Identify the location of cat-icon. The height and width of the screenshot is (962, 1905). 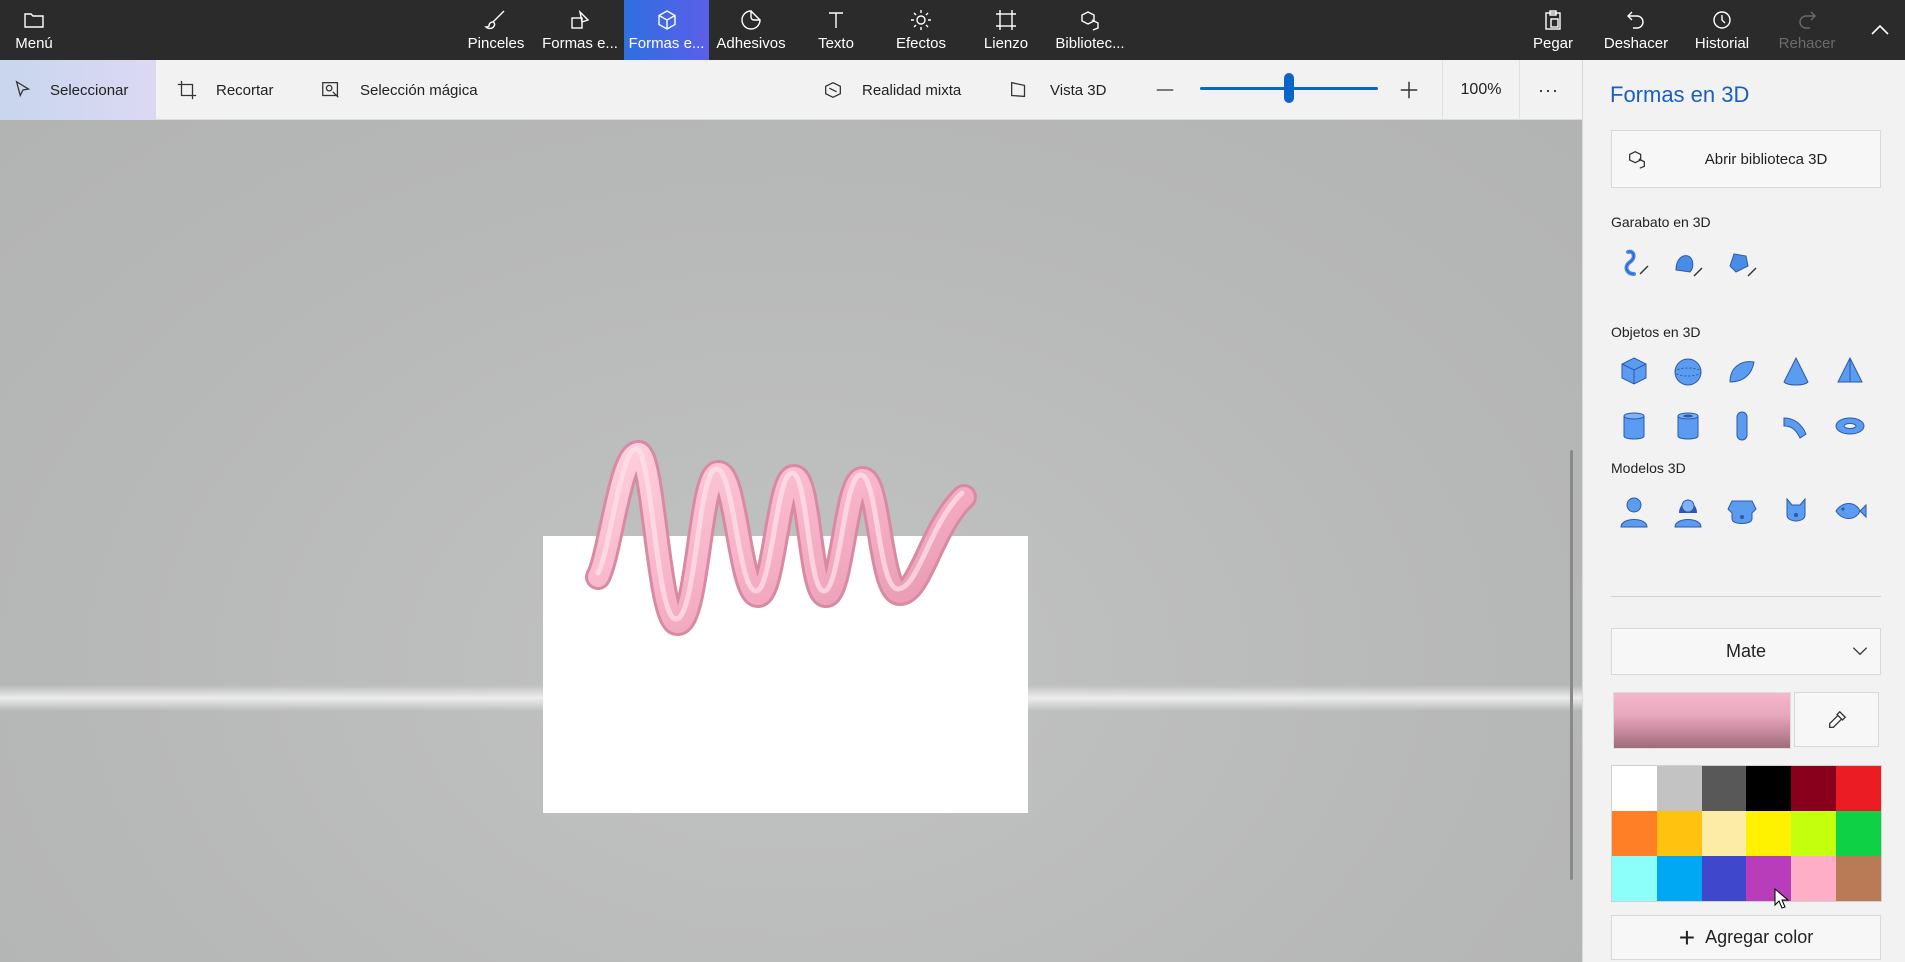
(1796, 509).